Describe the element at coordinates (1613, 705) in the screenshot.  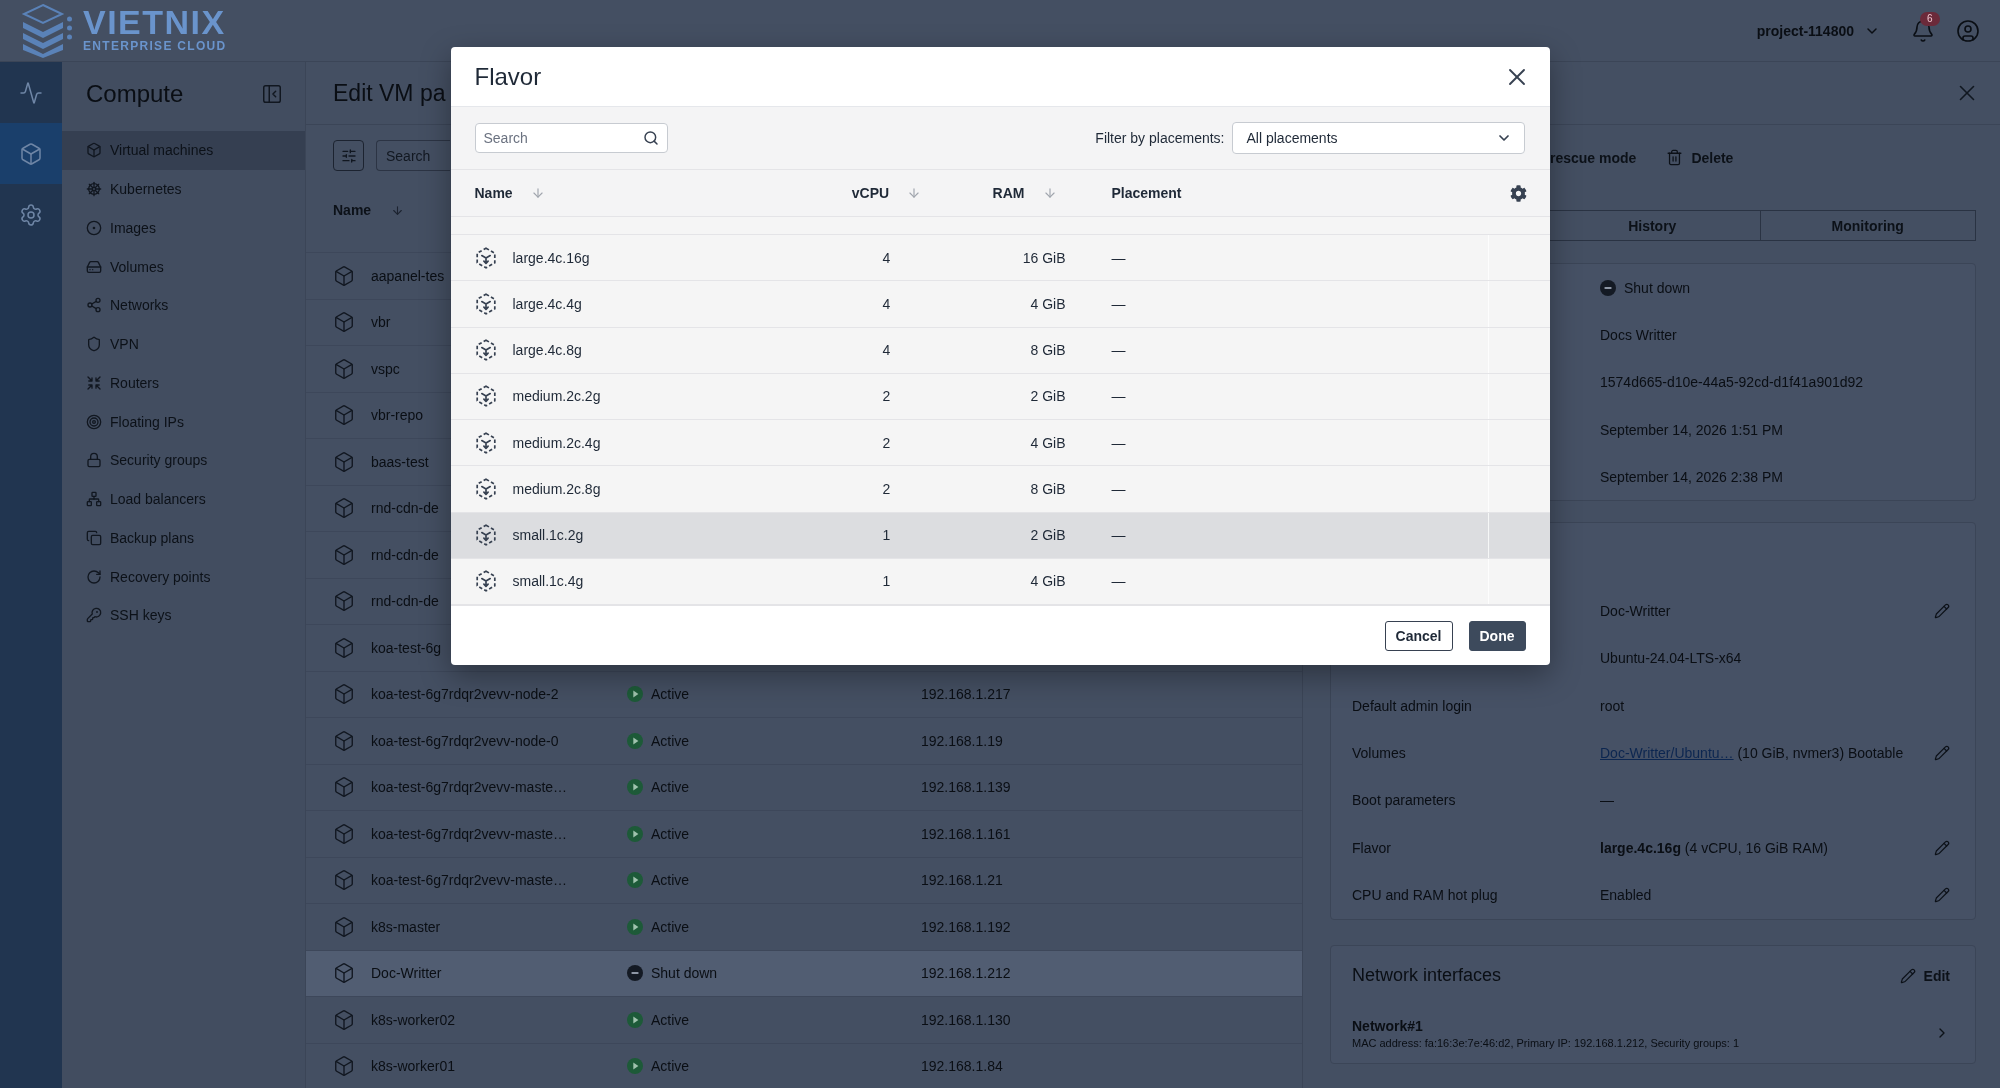
I see `detail-value: root` at that location.